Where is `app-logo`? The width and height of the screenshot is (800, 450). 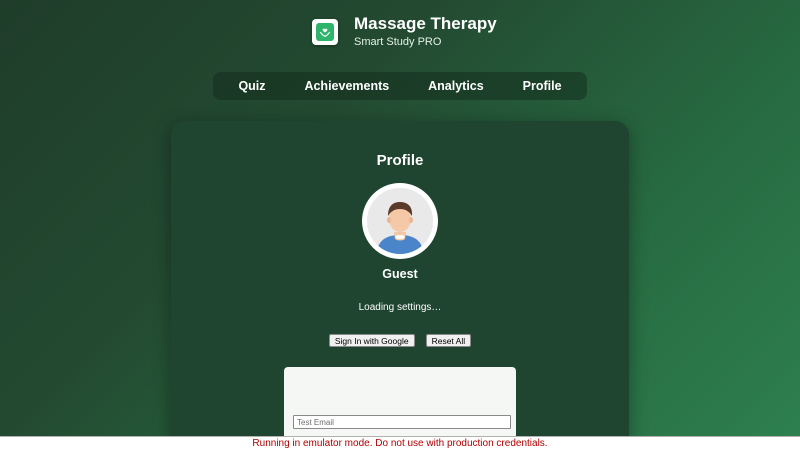
app-logo is located at coordinates (325, 31).